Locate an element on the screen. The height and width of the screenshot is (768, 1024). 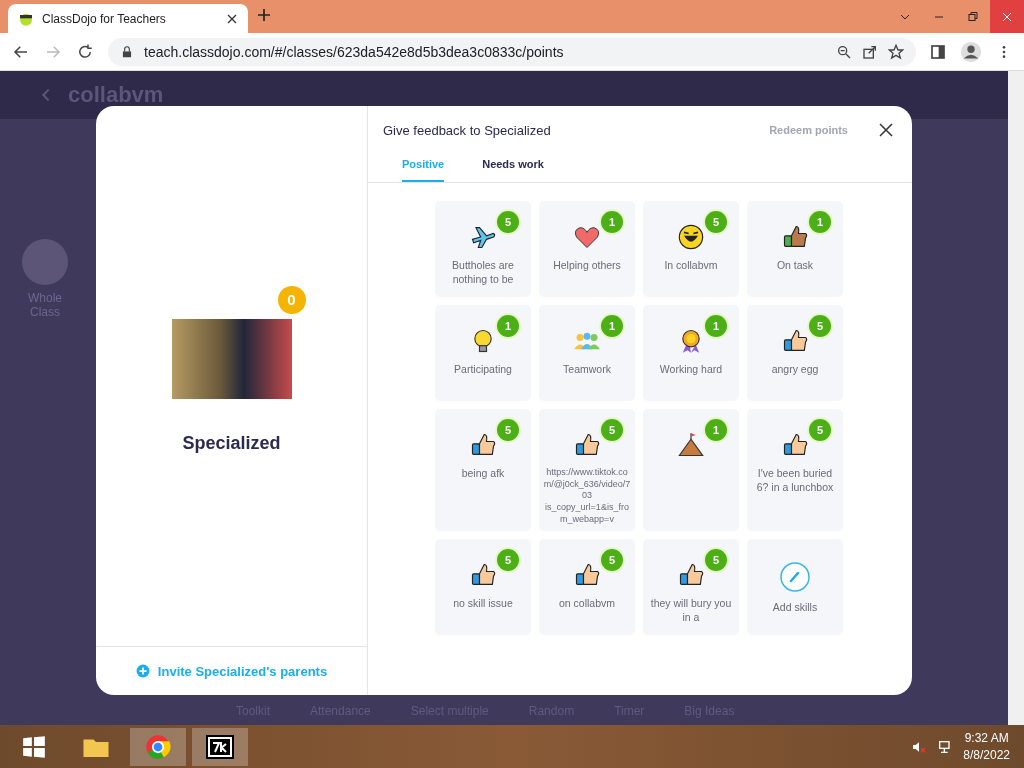
skill-label: Add skills is located at coordinates (795, 608).